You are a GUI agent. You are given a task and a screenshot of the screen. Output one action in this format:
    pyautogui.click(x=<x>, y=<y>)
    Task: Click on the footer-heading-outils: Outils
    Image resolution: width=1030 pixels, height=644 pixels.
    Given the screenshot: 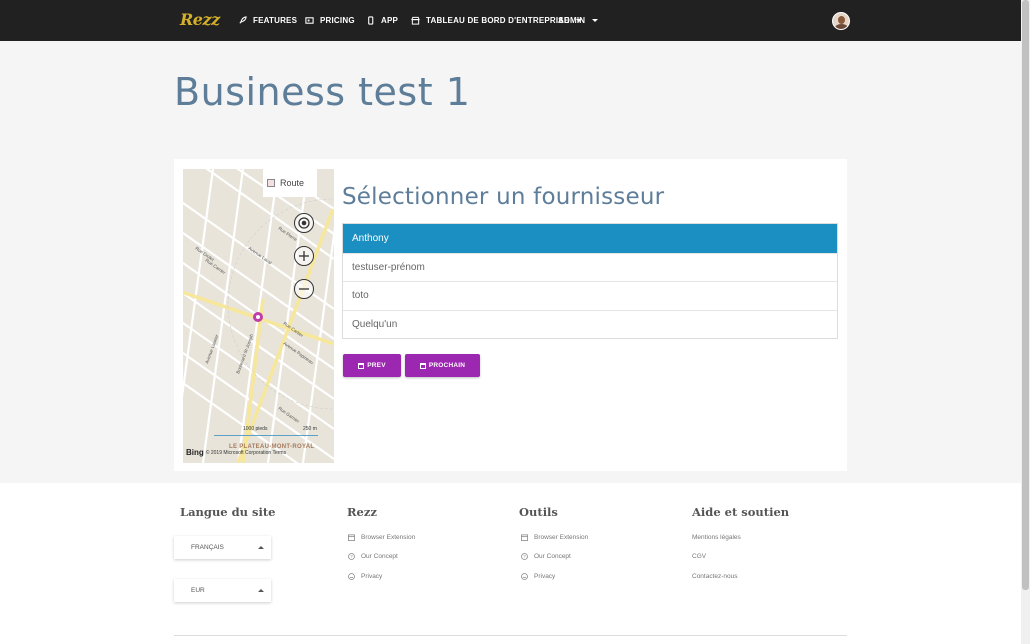 What is the action you would take?
    pyautogui.click(x=538, y=512)
    